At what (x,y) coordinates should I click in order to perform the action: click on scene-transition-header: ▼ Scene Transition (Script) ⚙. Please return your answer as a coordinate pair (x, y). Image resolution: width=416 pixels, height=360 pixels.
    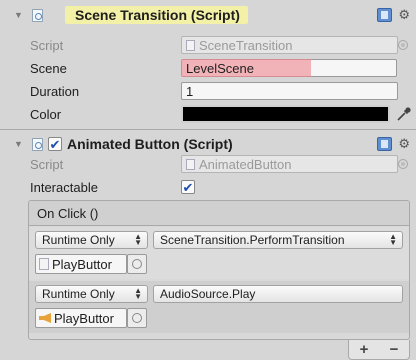
    Looking at the image, I should click on (208, 15).